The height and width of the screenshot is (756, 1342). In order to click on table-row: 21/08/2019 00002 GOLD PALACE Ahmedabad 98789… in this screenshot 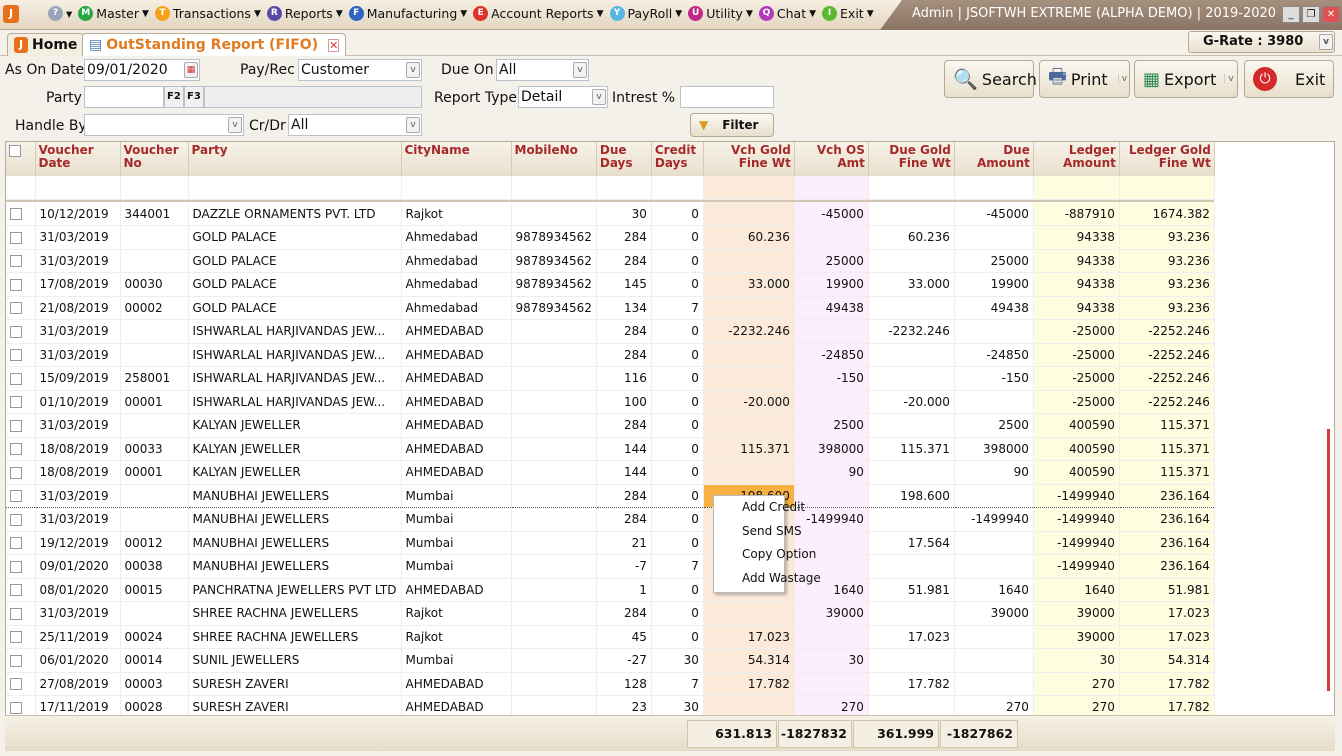, I will do `click(610, 308)`.